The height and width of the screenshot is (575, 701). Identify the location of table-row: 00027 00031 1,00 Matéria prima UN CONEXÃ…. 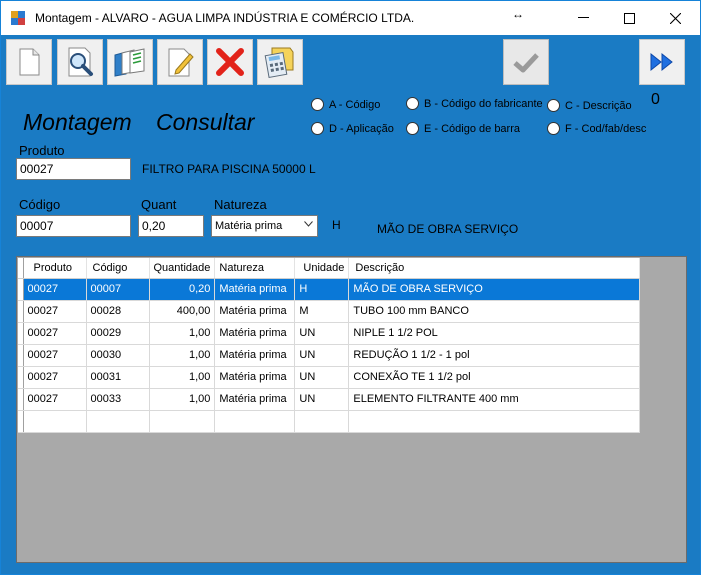
(329, 377).